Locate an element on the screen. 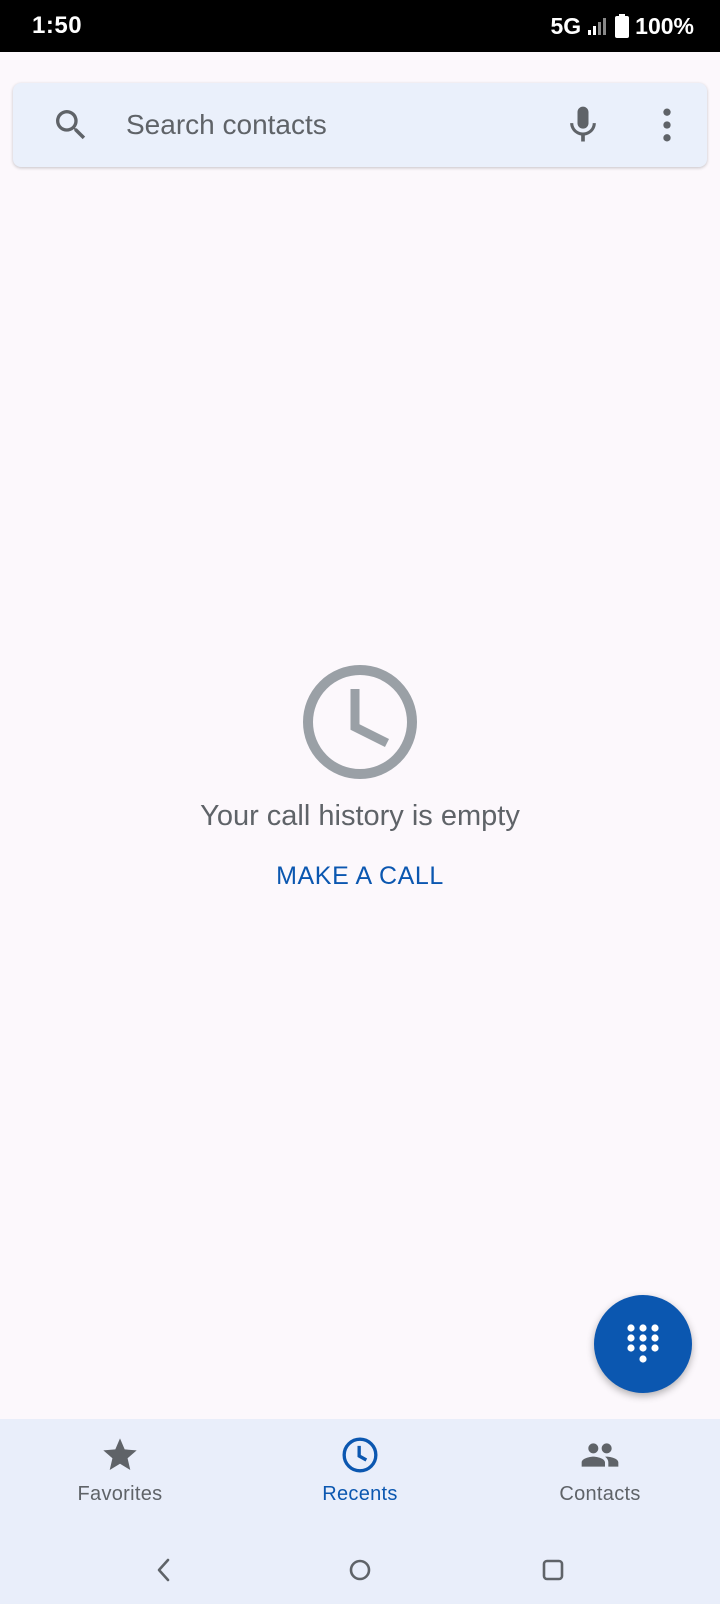 The width and height of the screenshot is (720, 1604). home-icon is located at coordinates (360, 1570).